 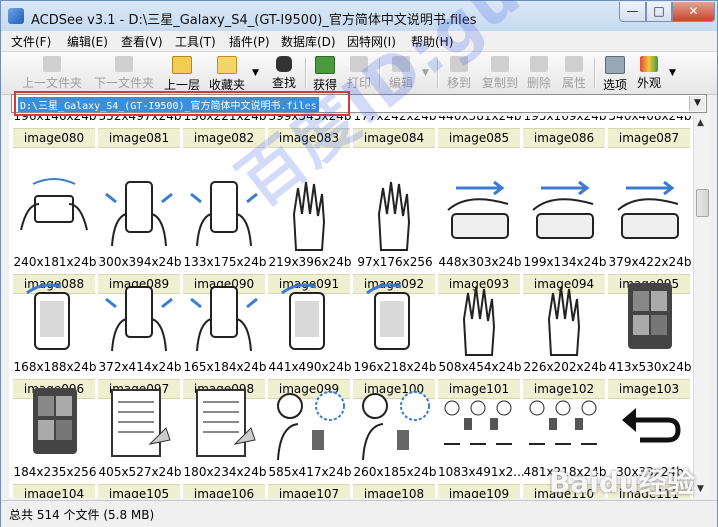 What do you see at coordinates (87, 41) in the screenshot?
I see `menu-edit: 编辑(E)` at bounding box center [87, 41].